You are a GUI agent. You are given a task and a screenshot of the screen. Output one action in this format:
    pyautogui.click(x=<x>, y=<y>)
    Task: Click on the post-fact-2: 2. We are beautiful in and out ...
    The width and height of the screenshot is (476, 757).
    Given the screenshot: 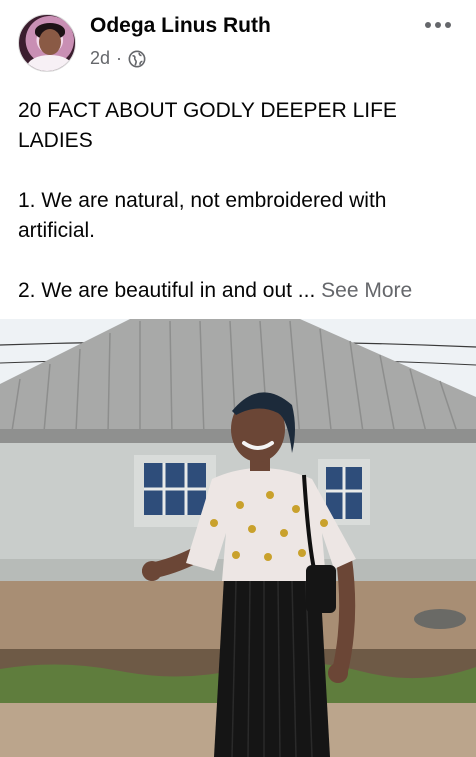 What is the action you would take?
    pyautogui.click(x=167, y=290)
    